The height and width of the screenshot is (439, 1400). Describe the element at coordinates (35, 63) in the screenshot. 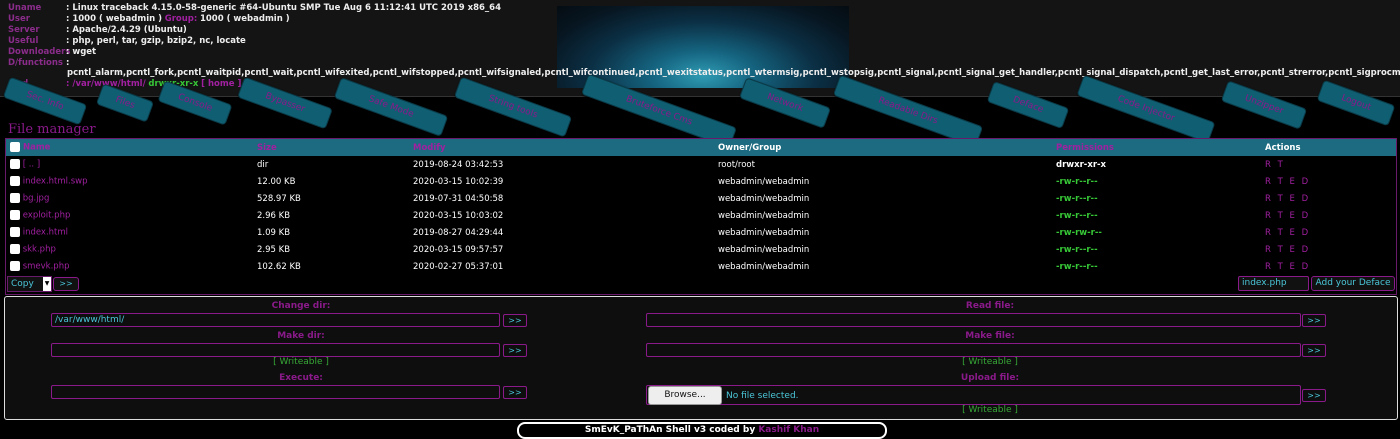

I see `dfunctions-label: D/functions` at that location.